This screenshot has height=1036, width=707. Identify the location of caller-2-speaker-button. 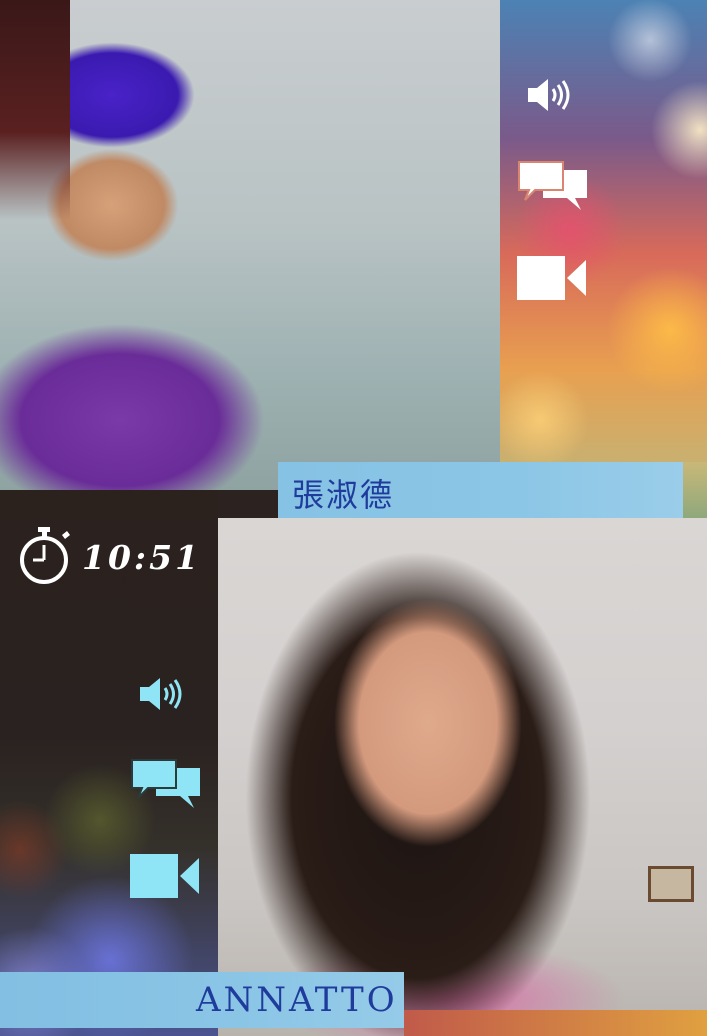
(164, 694).